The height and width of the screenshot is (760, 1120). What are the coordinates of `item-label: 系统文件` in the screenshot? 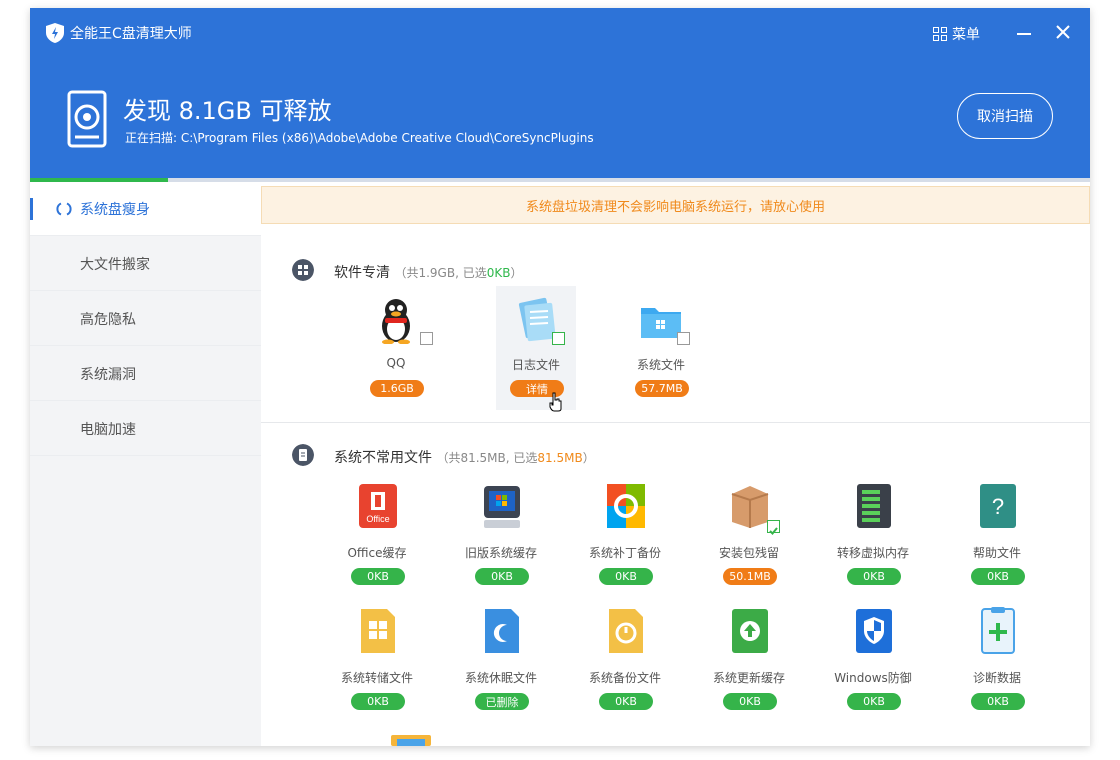 It's located at (660, 365).